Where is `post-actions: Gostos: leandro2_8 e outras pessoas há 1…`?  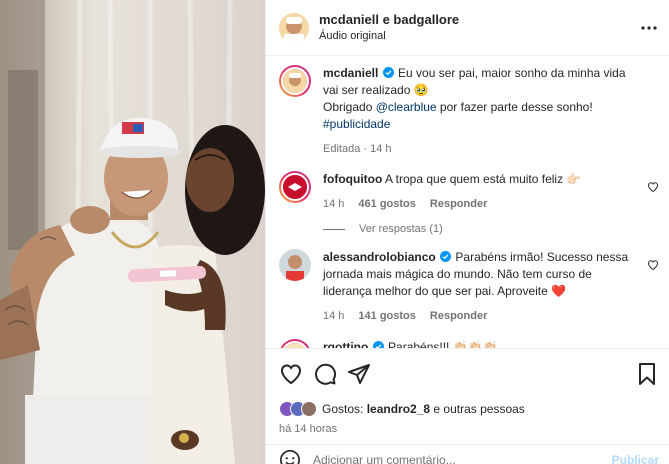 post-actions: Gostos: leandro2_8 e outras pessoas há 1… is located at coordinates (467, 391).